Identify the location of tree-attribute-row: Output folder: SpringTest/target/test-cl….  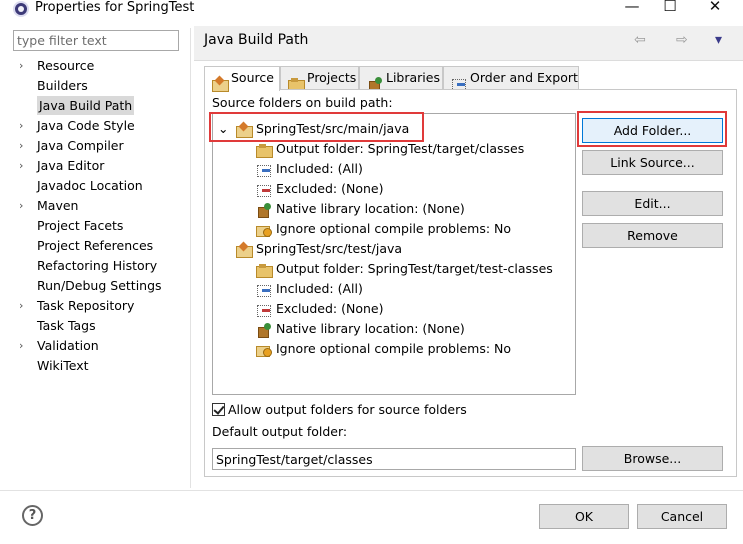
(404, 269).